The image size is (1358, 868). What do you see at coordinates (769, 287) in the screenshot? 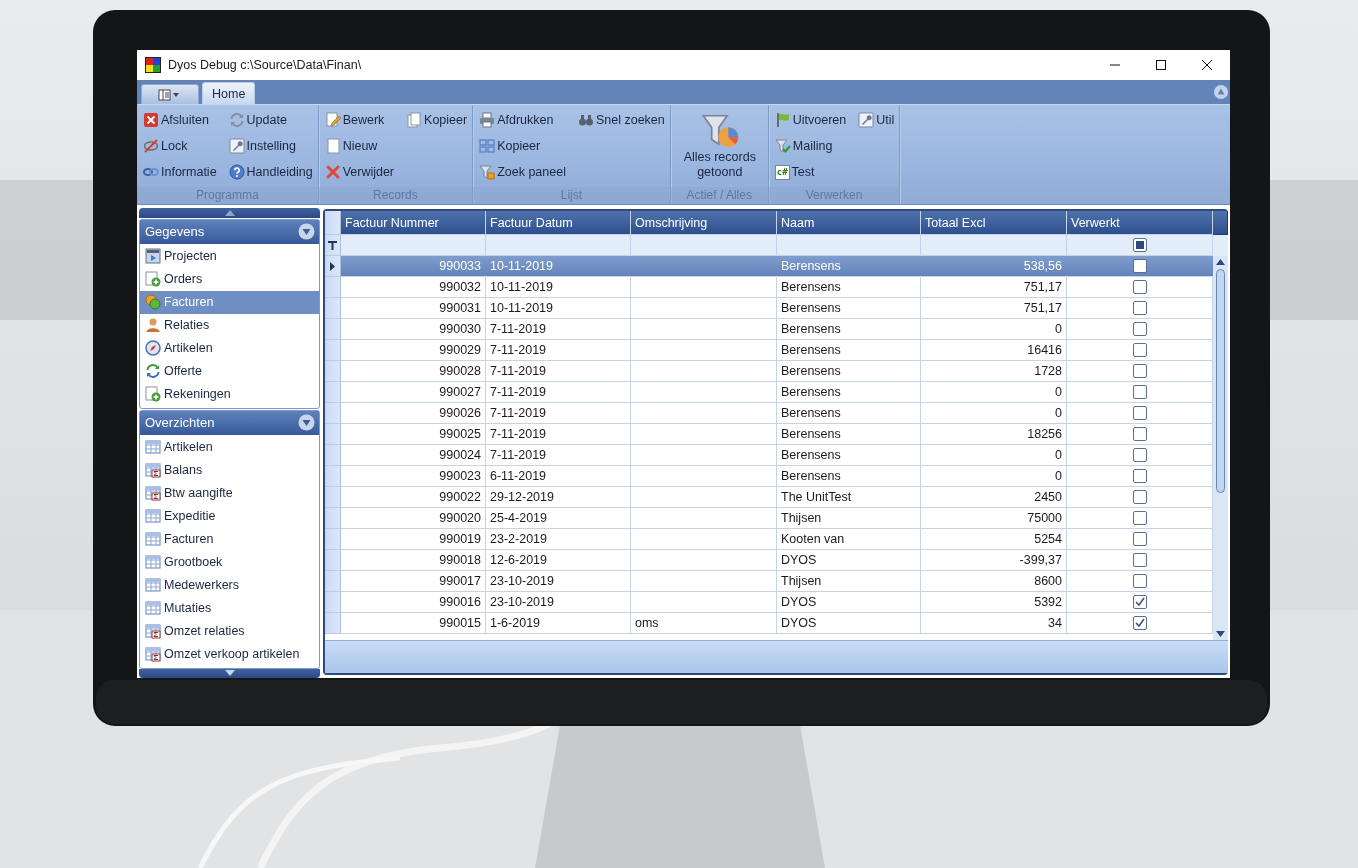
I see `table-row: 990032 10-11-2019 Berensens 751,17` at bounding box center [769, 287].